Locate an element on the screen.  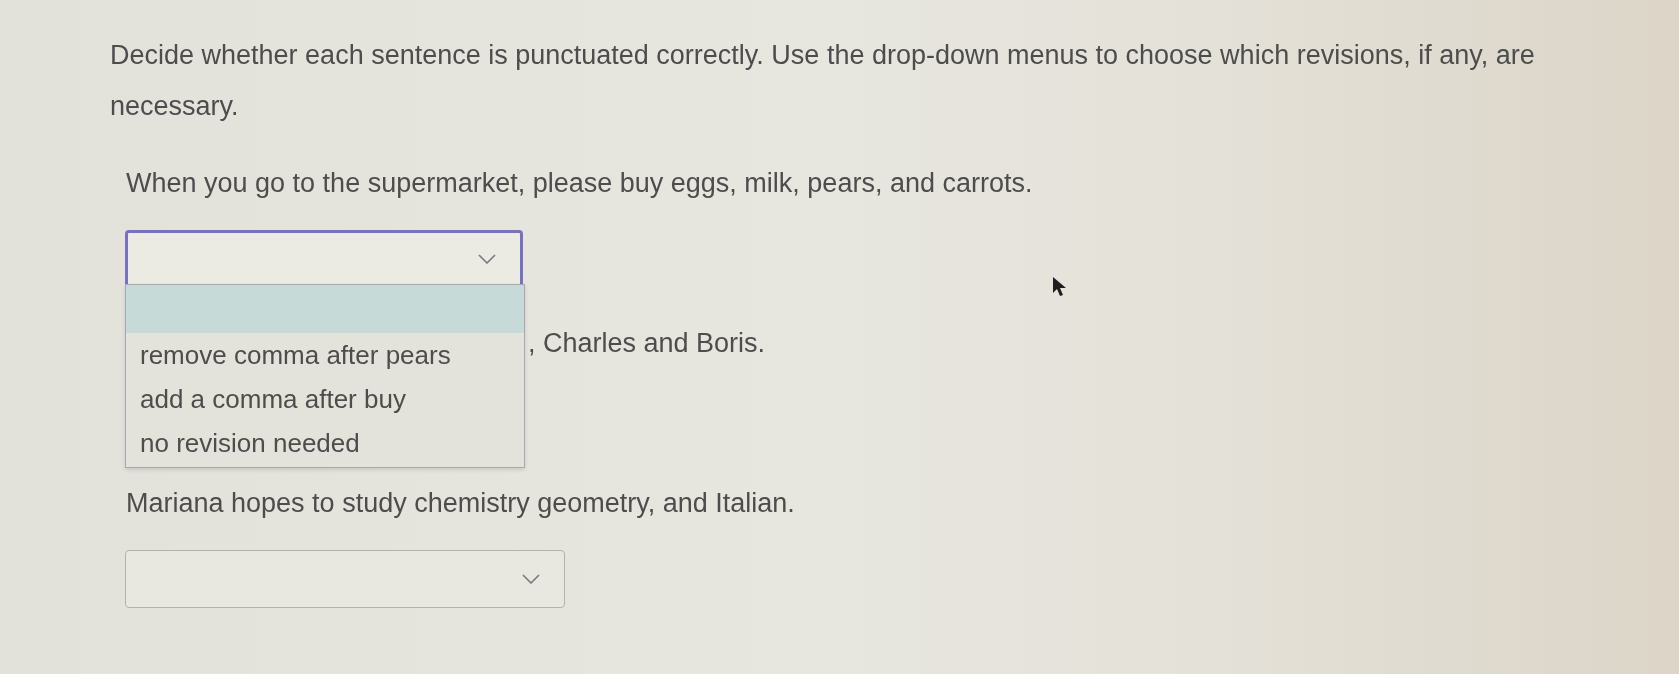
question-sentence: When you go to the supermarket, please buy eggs, milk, pears, and carrots. is located at coordinates (579, 183).